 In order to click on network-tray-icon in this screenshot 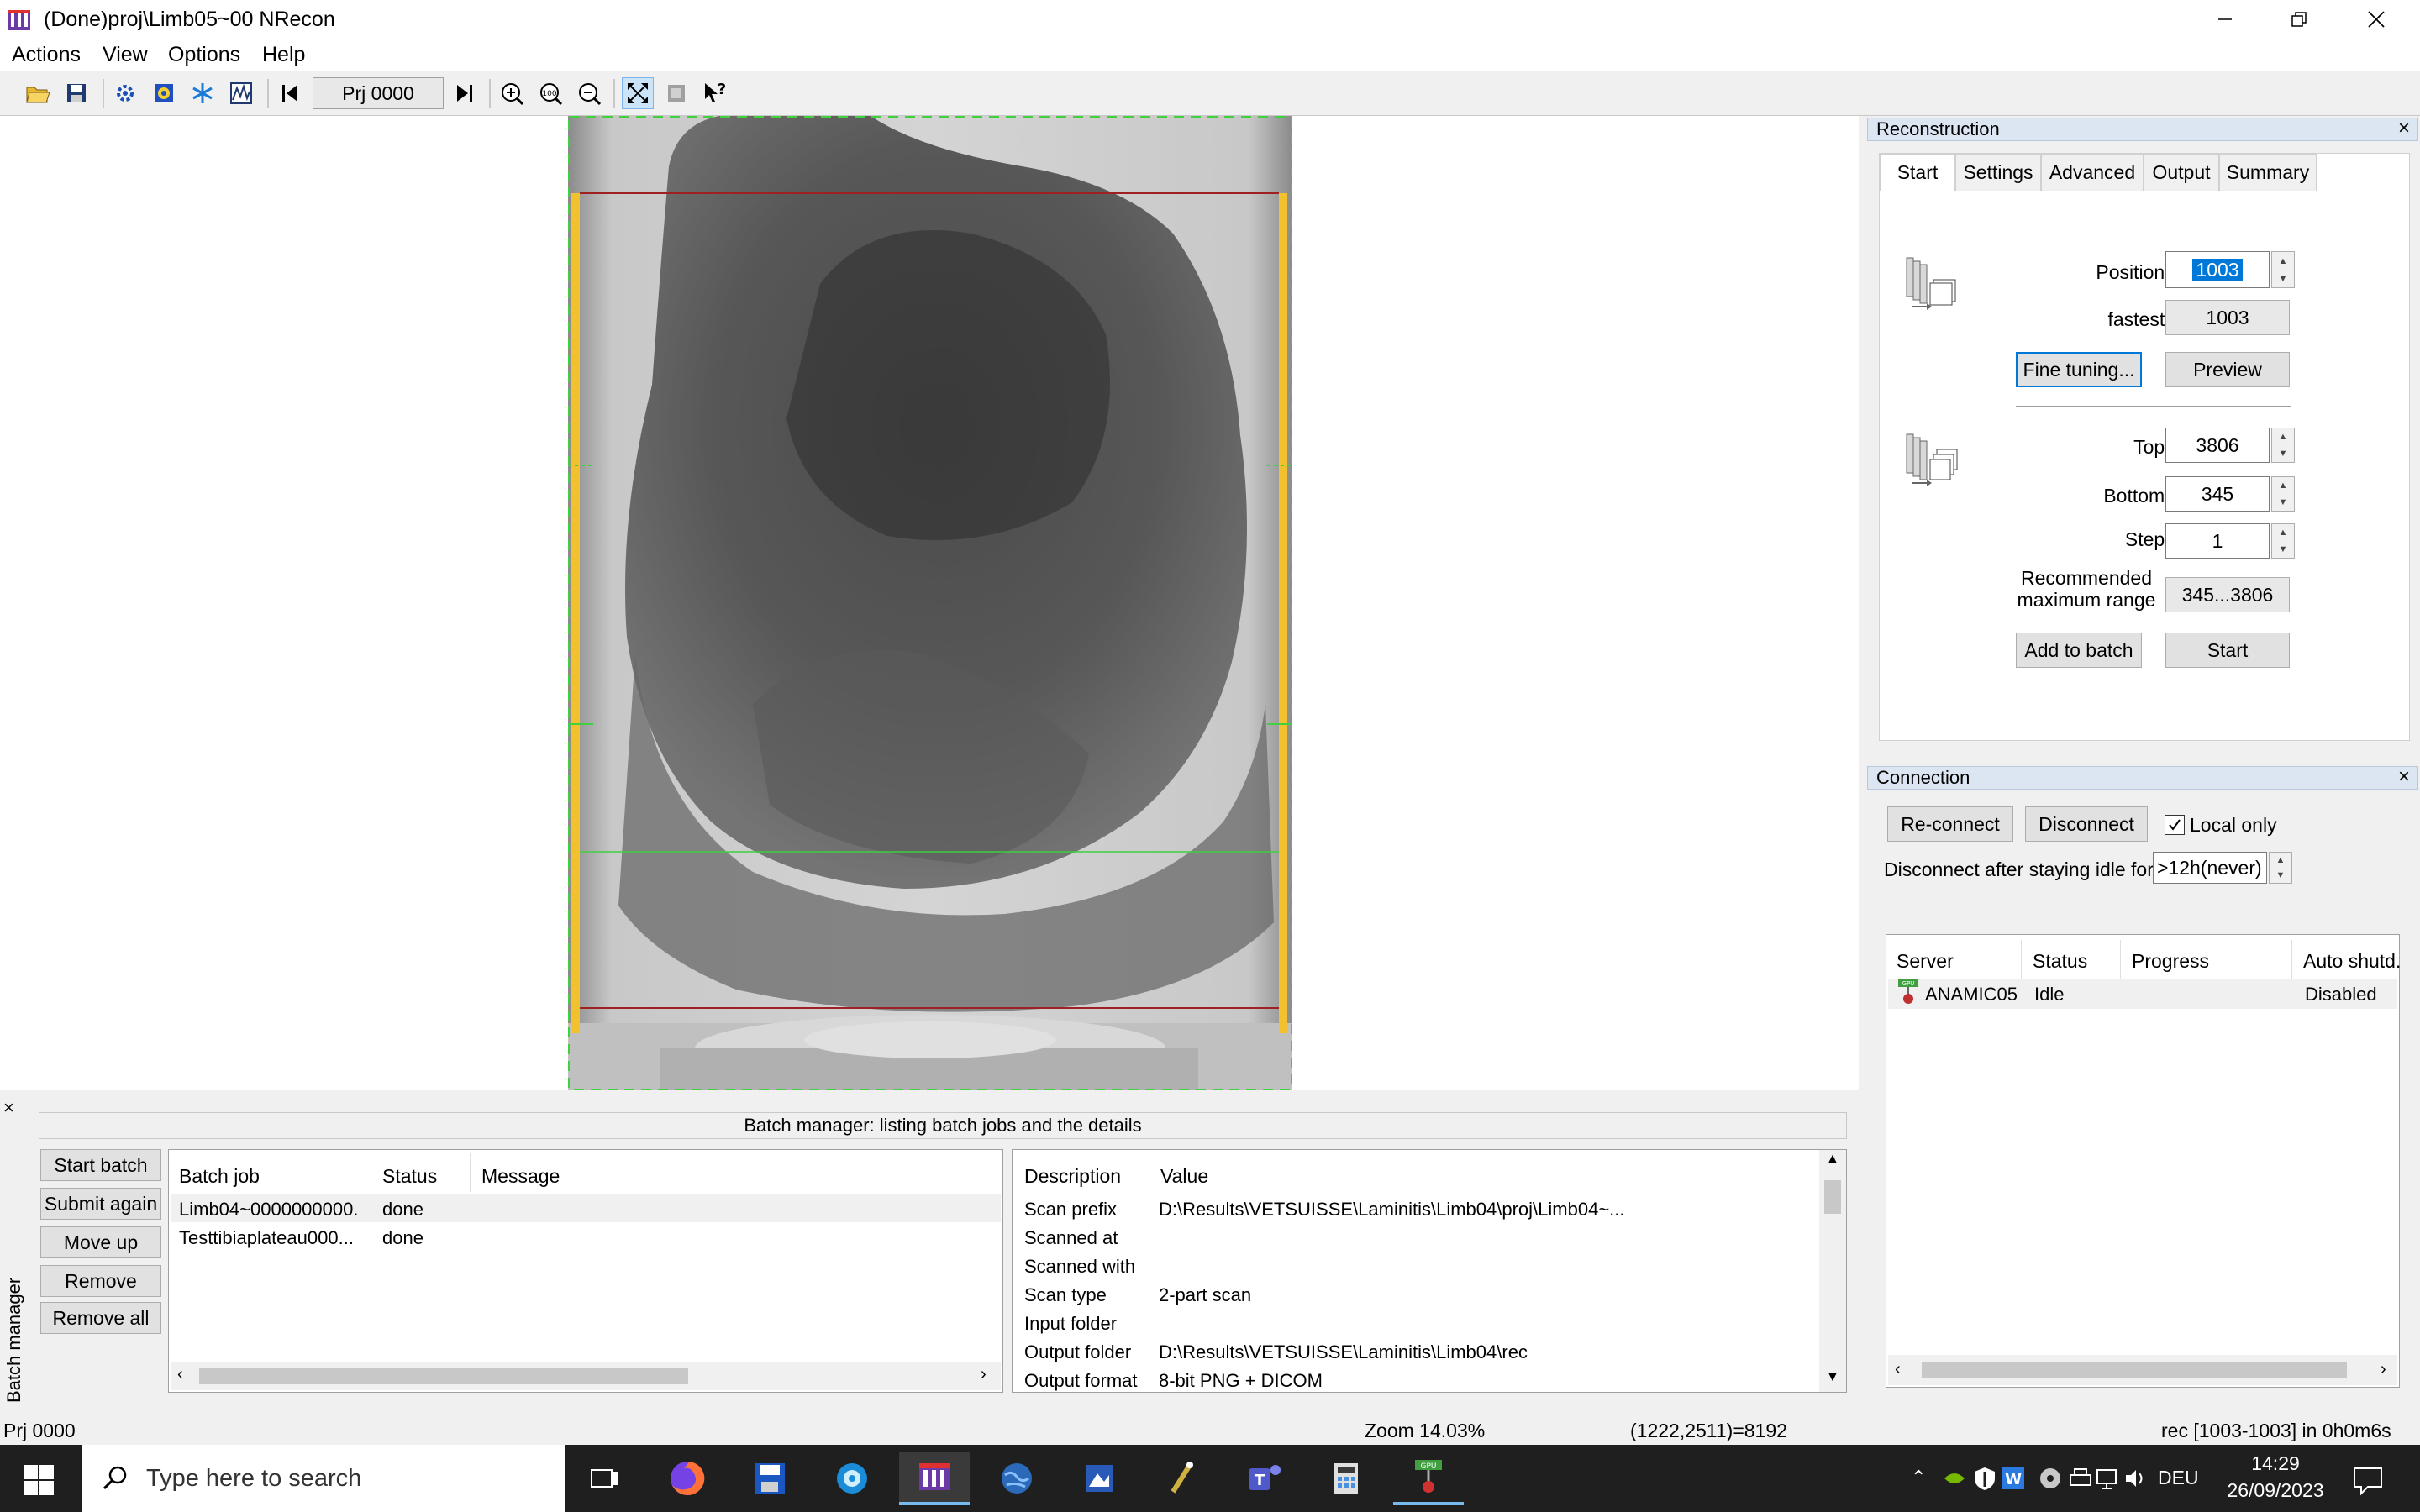, I will do `click(2107, 1478)`.